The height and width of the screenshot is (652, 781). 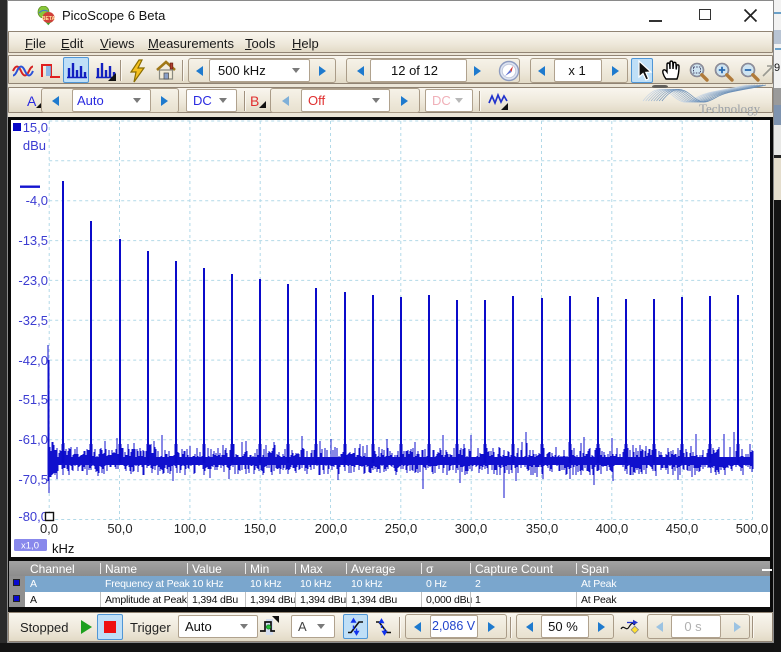 What do you see at coordinates (37, 200) in the screenshot?
I see `svg-text: -4,0` at bounding box center [37, 200].